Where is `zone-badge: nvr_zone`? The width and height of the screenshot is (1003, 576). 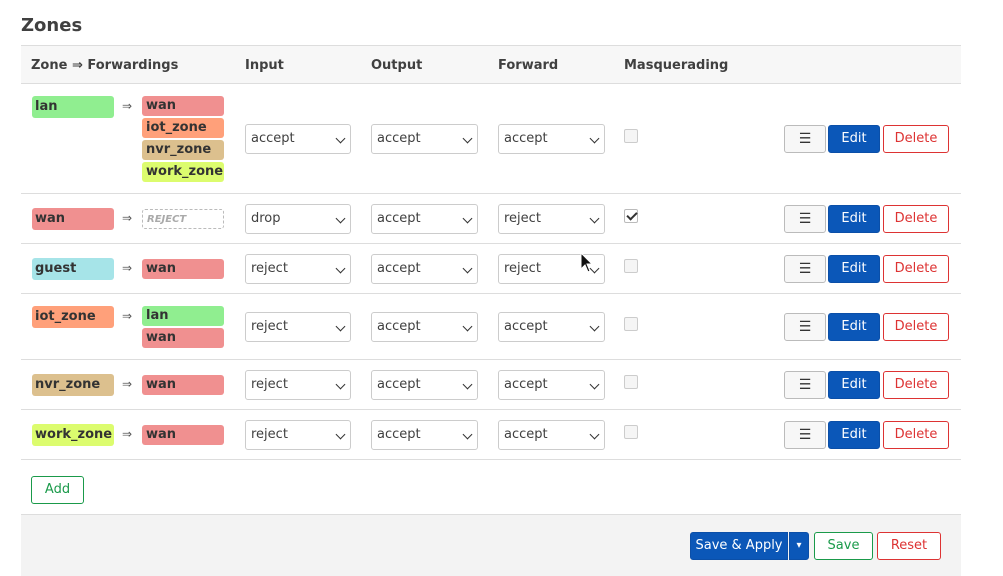 zone-badge: nvr_zone is located at coordinates (73, 384).